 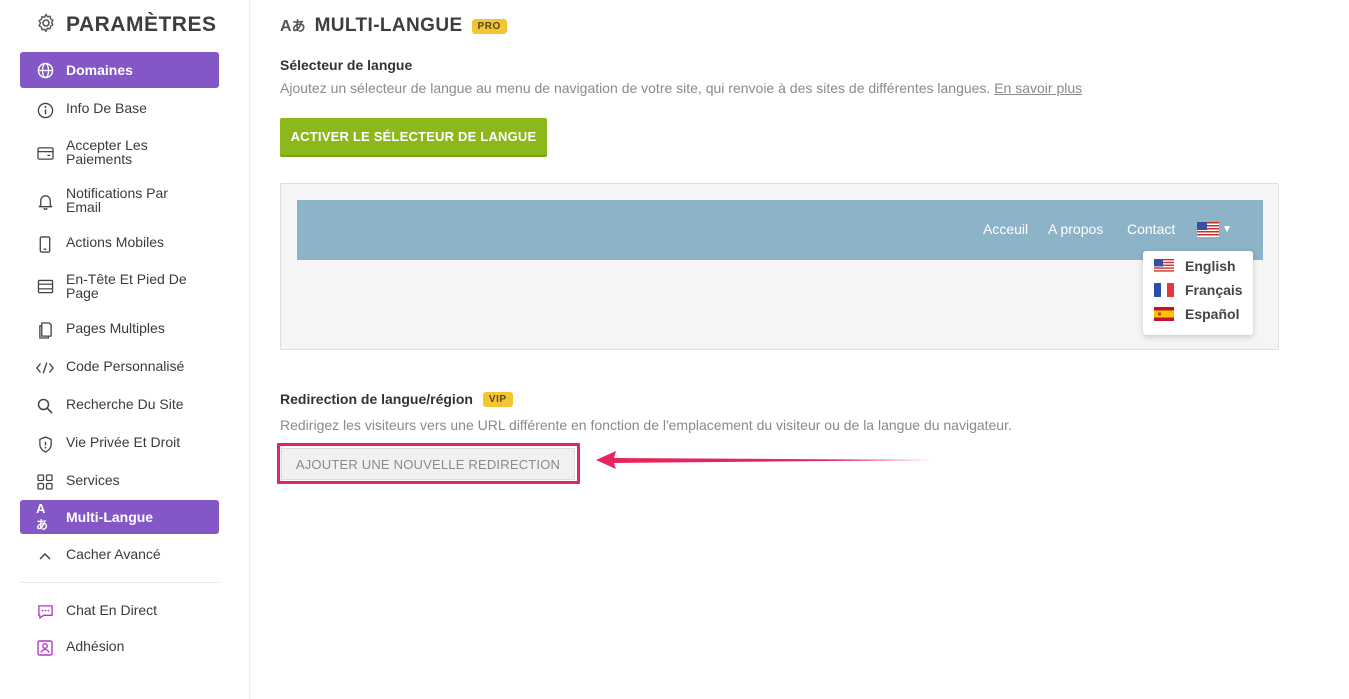 I want to click on layout-icon, so click(x=45, y=286).